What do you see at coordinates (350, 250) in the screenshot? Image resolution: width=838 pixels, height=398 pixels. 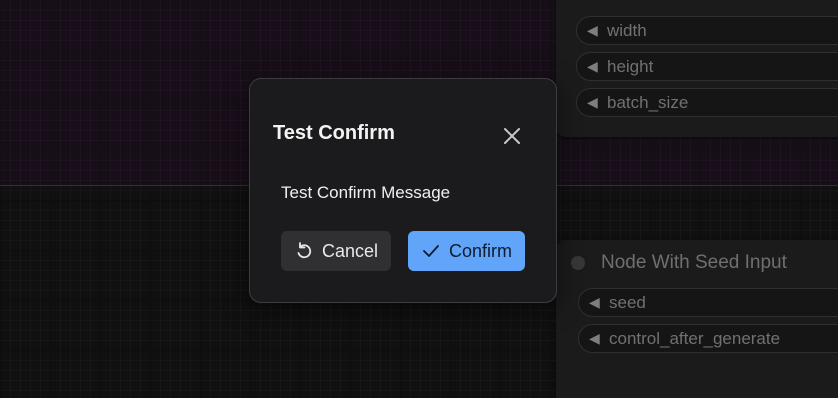 I see `cancel-label: Cancel` at bounding box center [350, 250].